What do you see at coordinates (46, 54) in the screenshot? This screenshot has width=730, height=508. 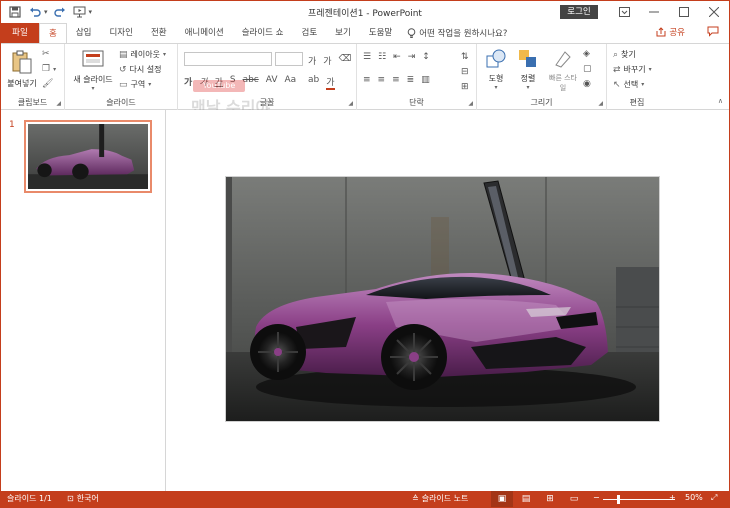 I see `cut-button: ✂` at bounding box center [46, 54].